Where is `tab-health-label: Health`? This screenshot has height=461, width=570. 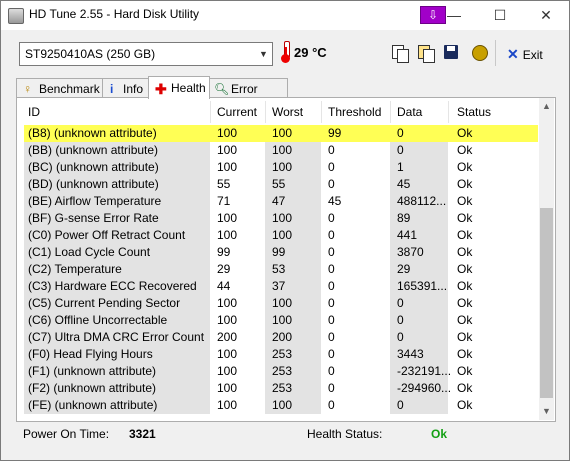 tab-health-label: Health is located at coordinates (188, 88).